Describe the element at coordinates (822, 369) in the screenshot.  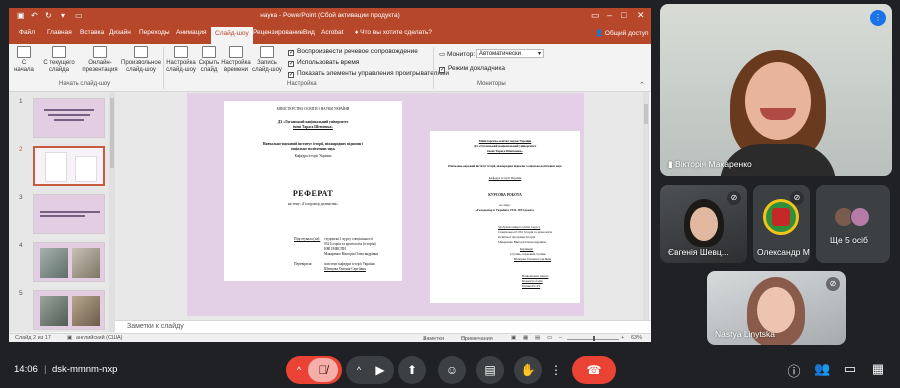
I see `people-icon: 👥` at that location.